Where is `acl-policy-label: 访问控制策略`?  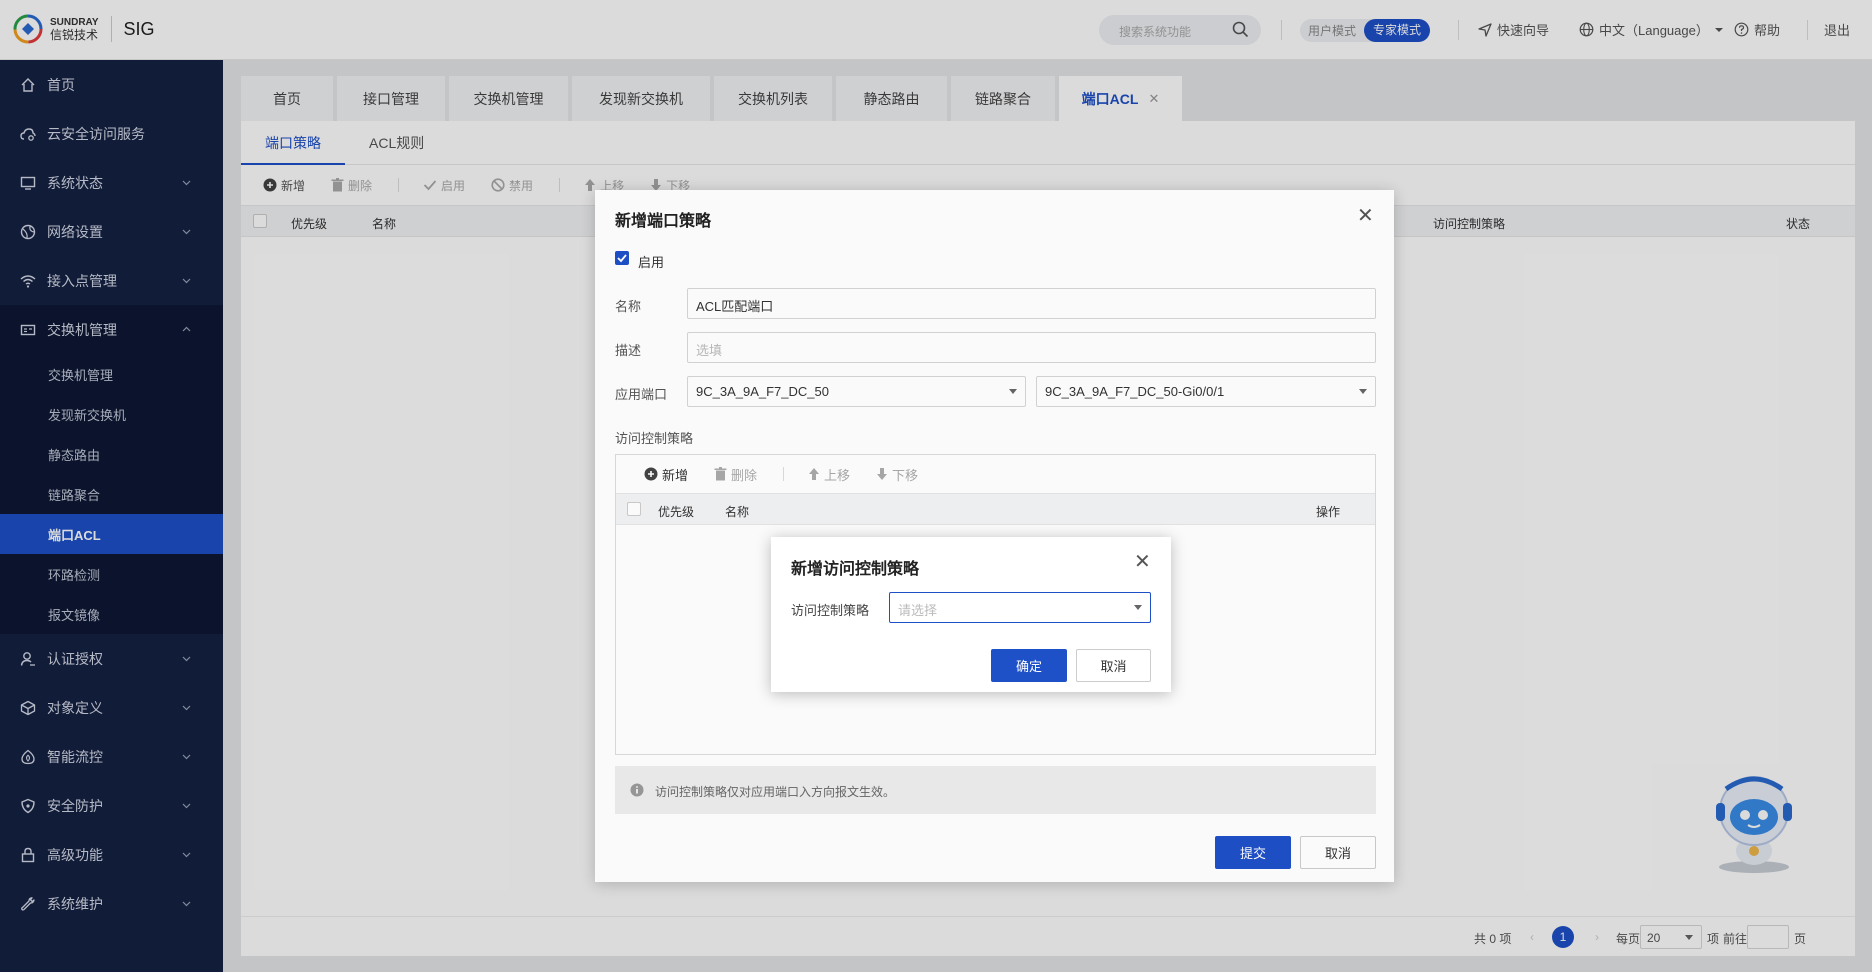
acl-policy-label: 访问控制策略 is located at coordinates (830, 610).